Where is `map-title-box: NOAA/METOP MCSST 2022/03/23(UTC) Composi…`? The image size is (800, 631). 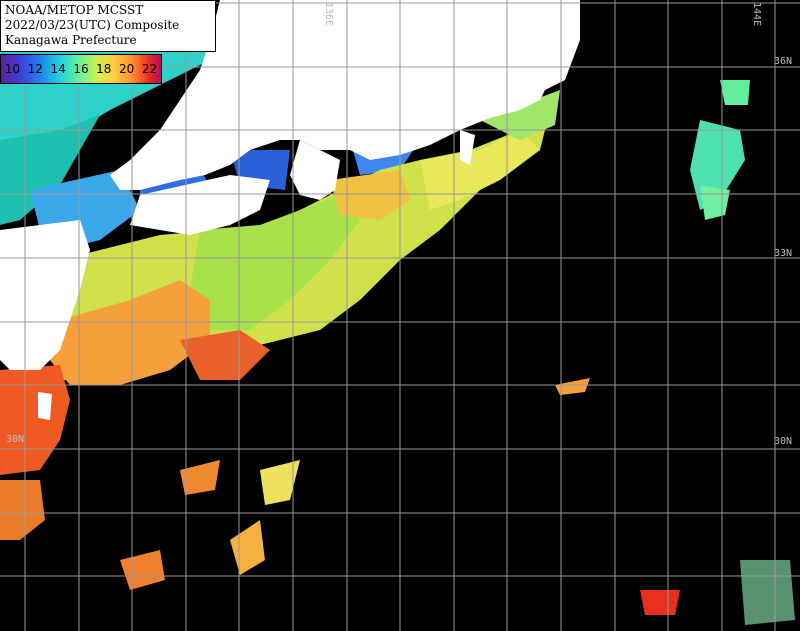
map-title-box: NOAA/METOP MCSST 2022/03/23(UTC) Composi… is located at coordinates (108, 26).